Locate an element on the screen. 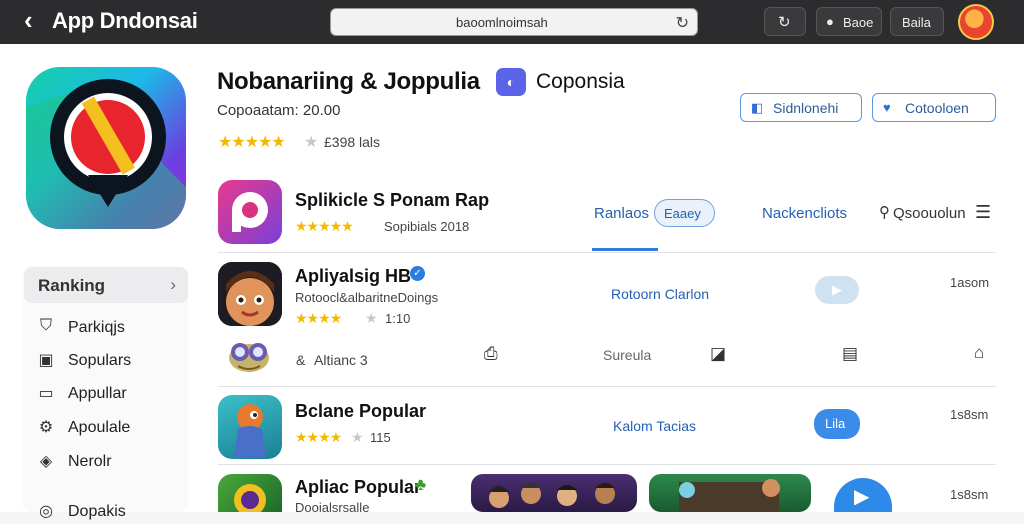  row-stars: ★★★★★ is located at coordinates (324, 226).